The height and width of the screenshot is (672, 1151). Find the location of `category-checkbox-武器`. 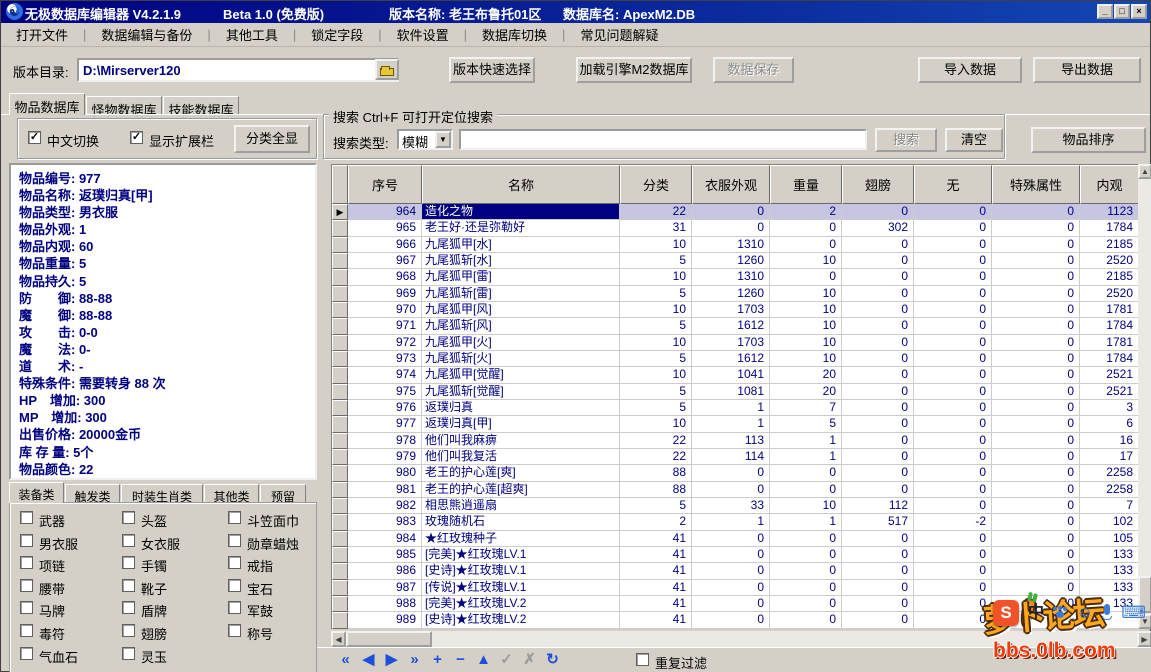

category-checkbox-武器 is located at coordinates (26, 517).